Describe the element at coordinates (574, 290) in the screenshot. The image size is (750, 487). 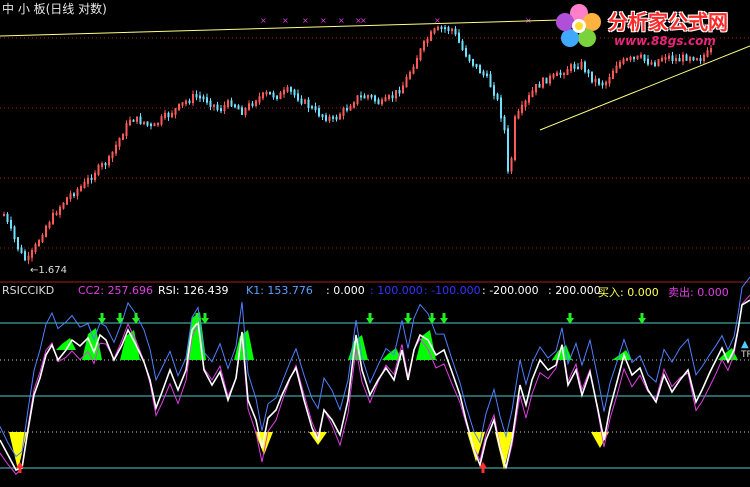
I see `indicator-value-7: : 200.000` at that location.